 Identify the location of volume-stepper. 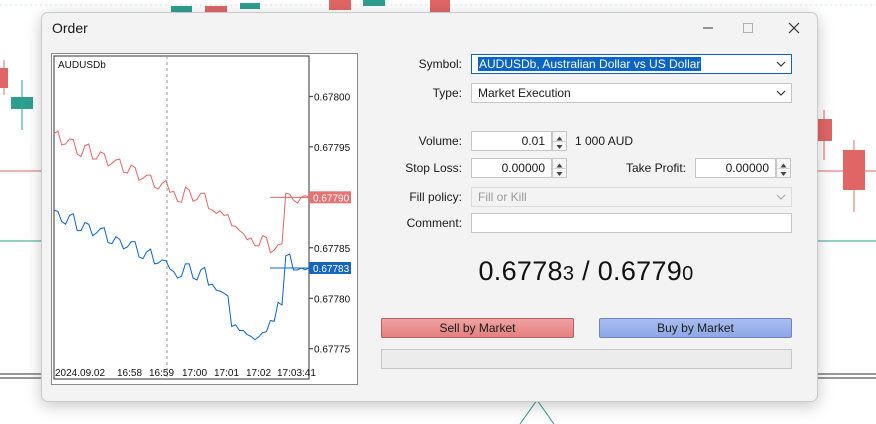
(559, 141).